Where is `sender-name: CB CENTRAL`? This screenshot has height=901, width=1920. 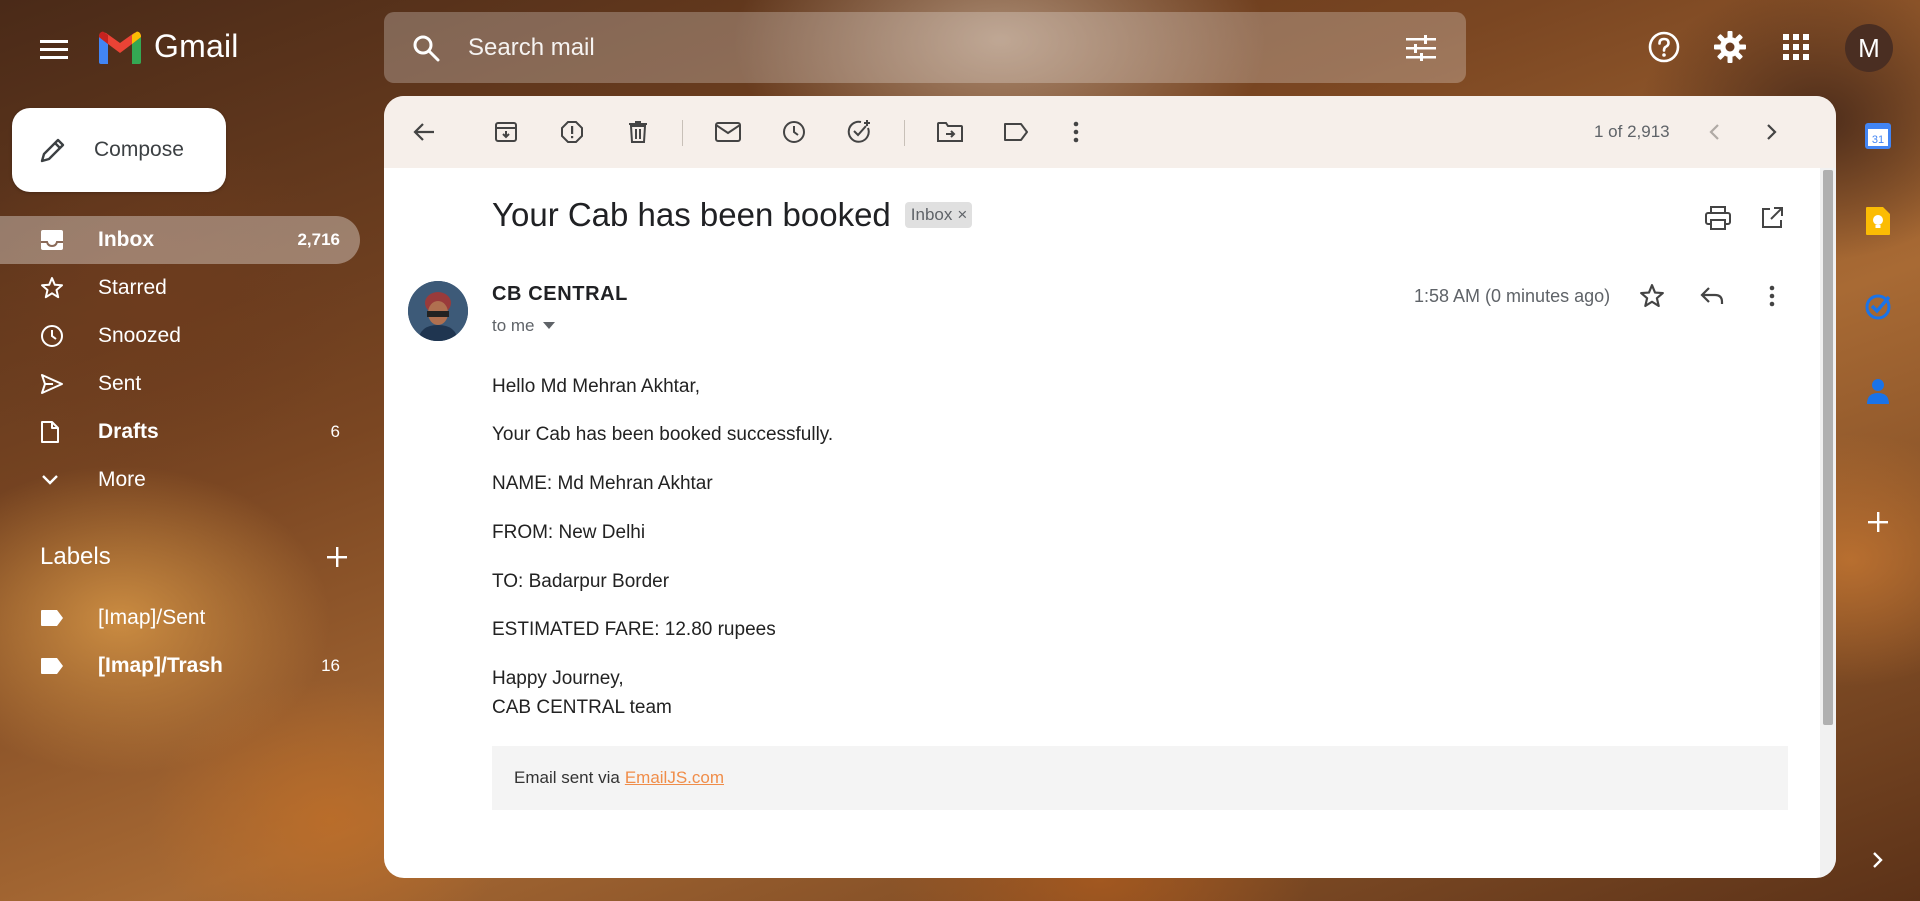
sender-name: CB CENTRAL is located at coordinates (560, 294).